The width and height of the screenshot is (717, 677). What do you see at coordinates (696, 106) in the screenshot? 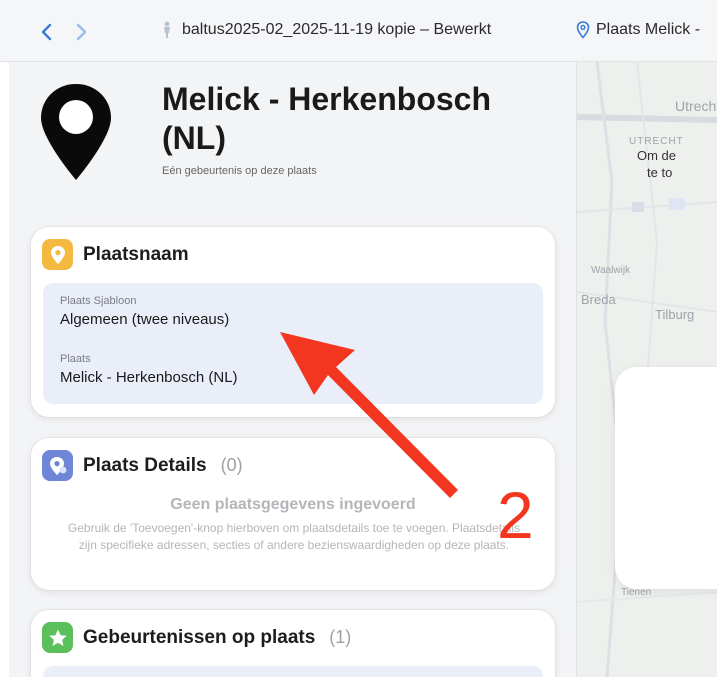
I see `map-label-utrecht: Utrecht` at bounding box center [696, 106].